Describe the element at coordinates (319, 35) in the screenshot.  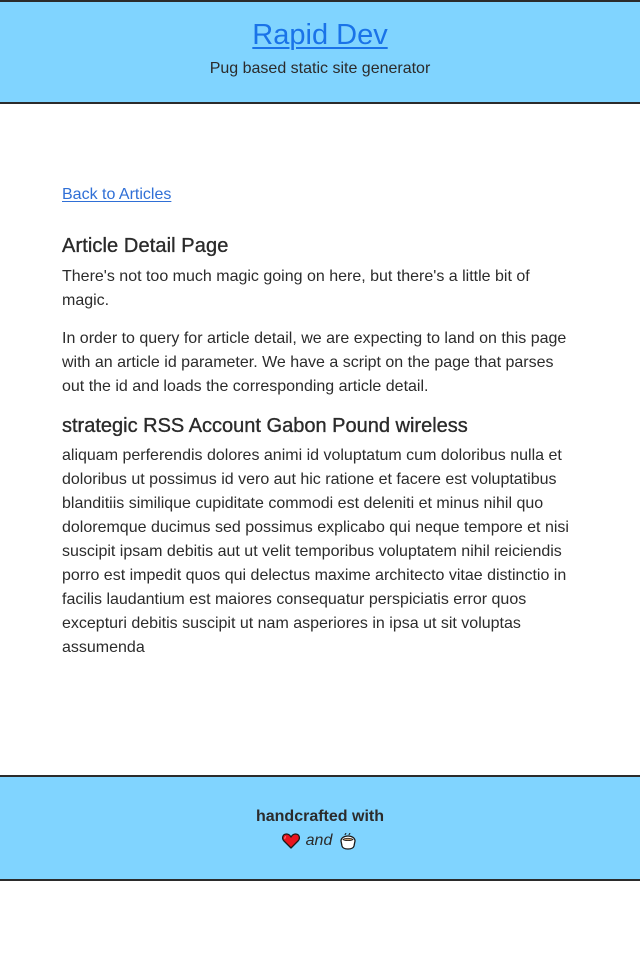
I see `site-title-link: Rapid Dev` at that location.